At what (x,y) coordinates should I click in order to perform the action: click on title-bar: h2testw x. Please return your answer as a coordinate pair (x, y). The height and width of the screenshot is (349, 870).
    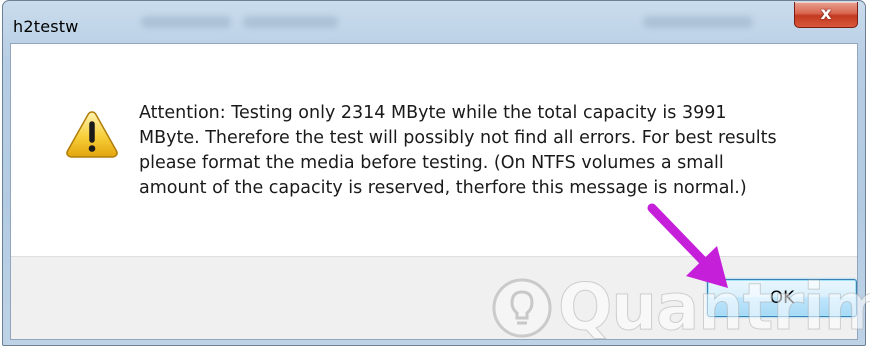
    Looking at the image, I should click on (434, 22).